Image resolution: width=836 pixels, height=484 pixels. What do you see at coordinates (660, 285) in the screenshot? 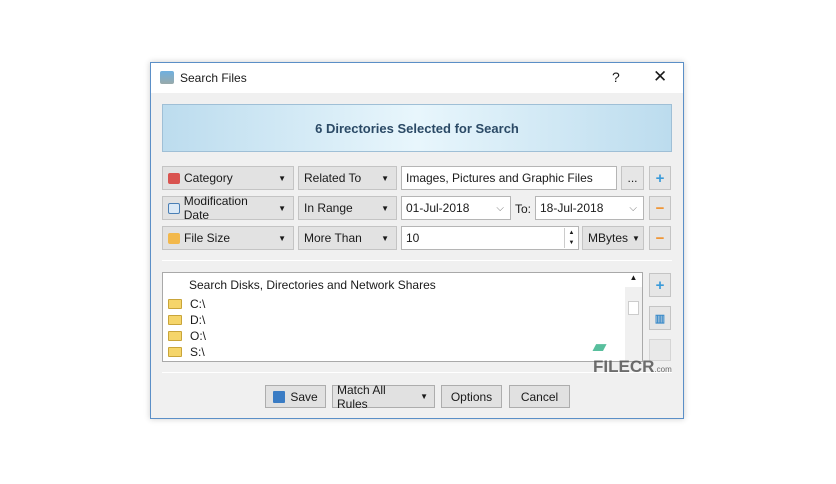
I see `add-location-button: +` at bounding box center [660, 285].